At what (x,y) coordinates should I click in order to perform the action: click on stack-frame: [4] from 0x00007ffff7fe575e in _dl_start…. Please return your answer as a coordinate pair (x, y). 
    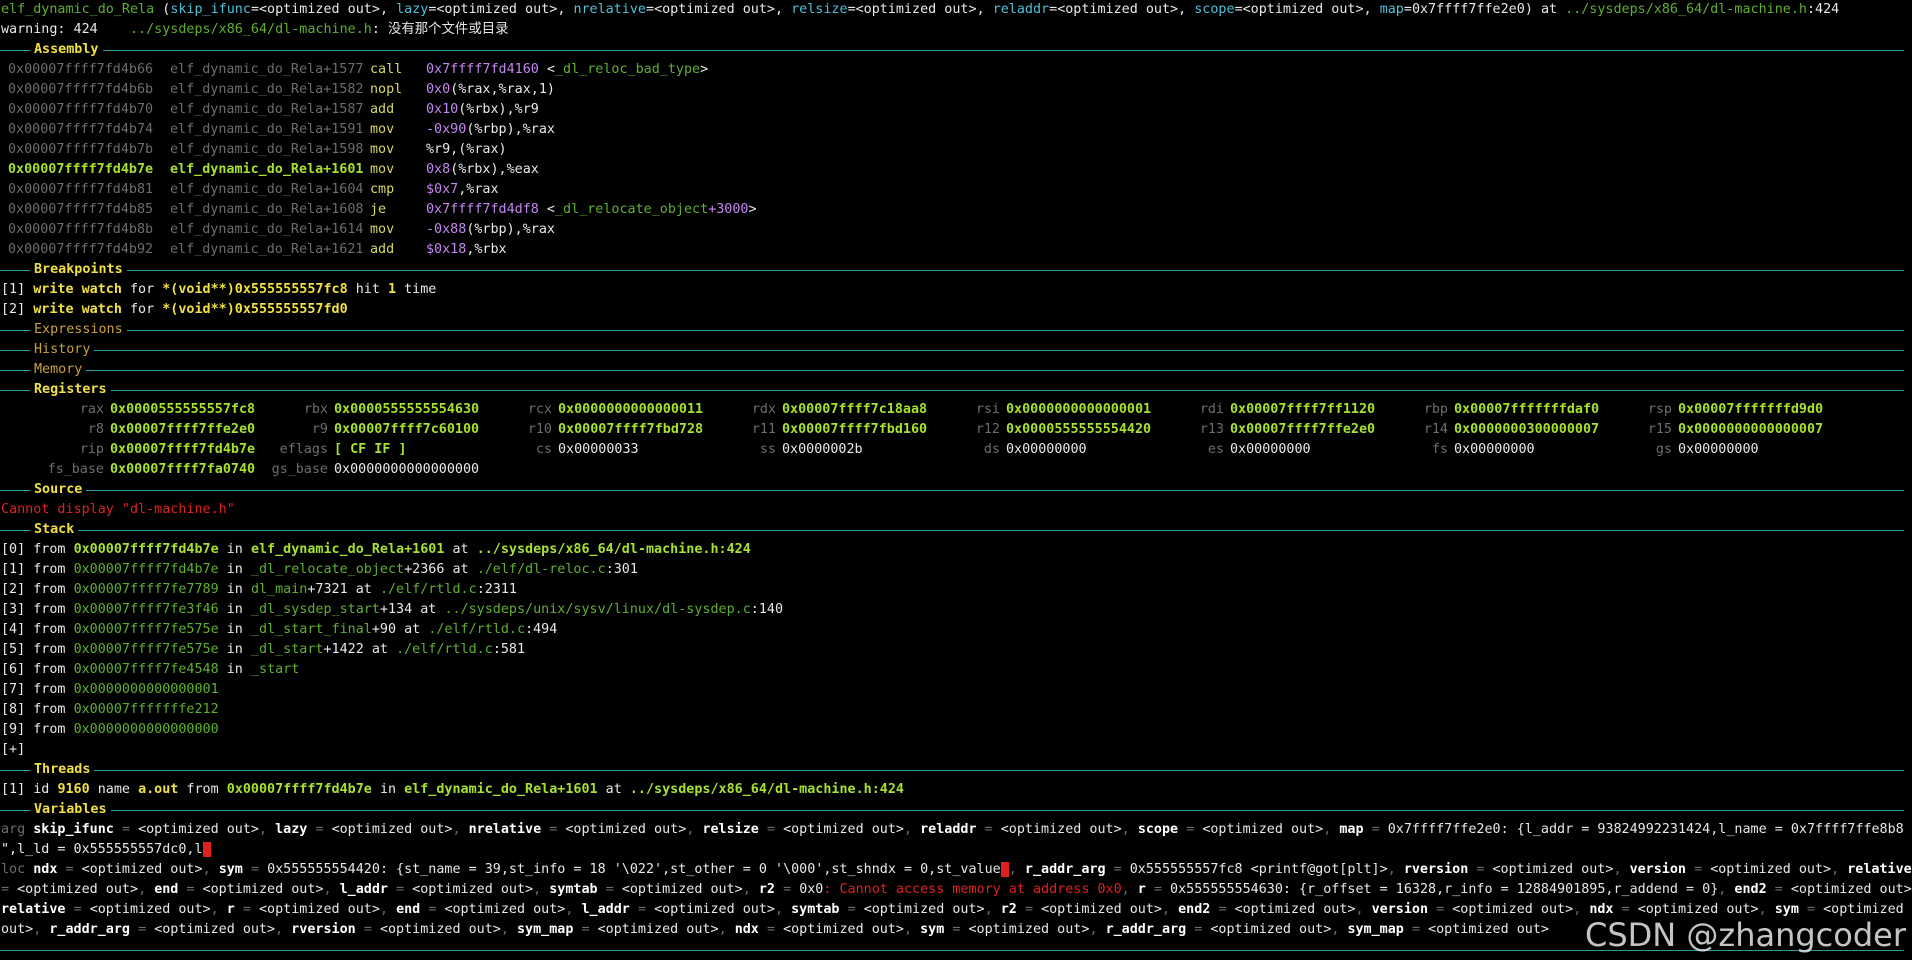
    Looking at the image, I should click on (956, 630).